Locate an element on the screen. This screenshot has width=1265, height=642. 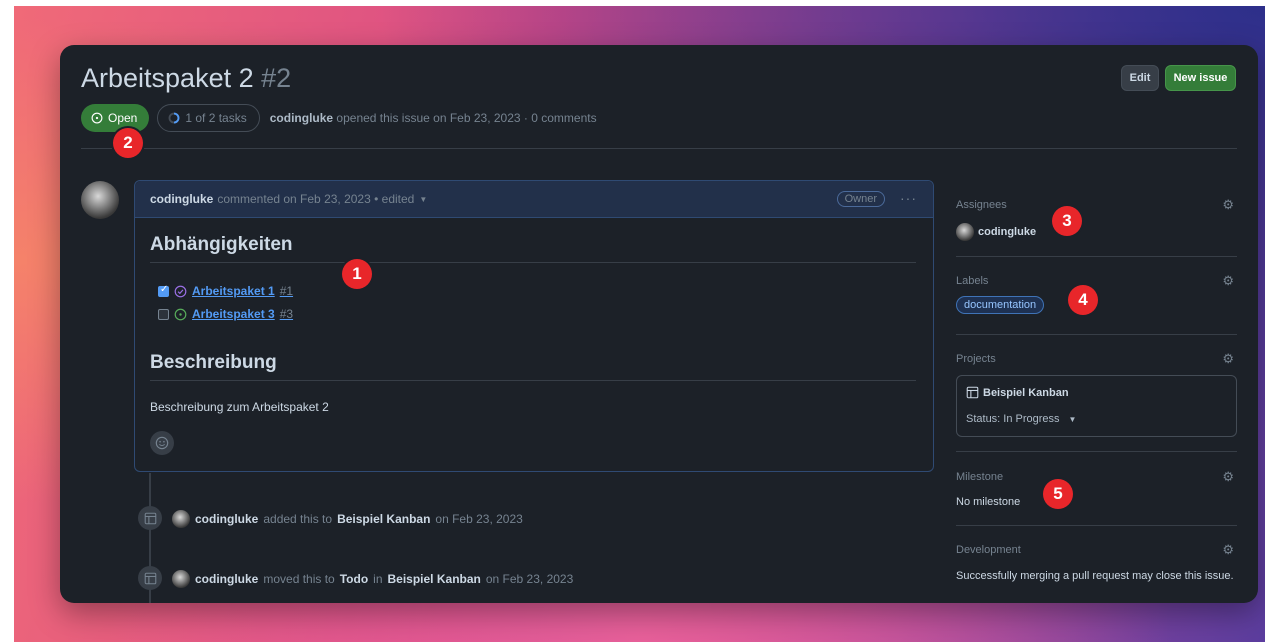
annotation-marker-1: 1 is located at coordinates (357, 274).